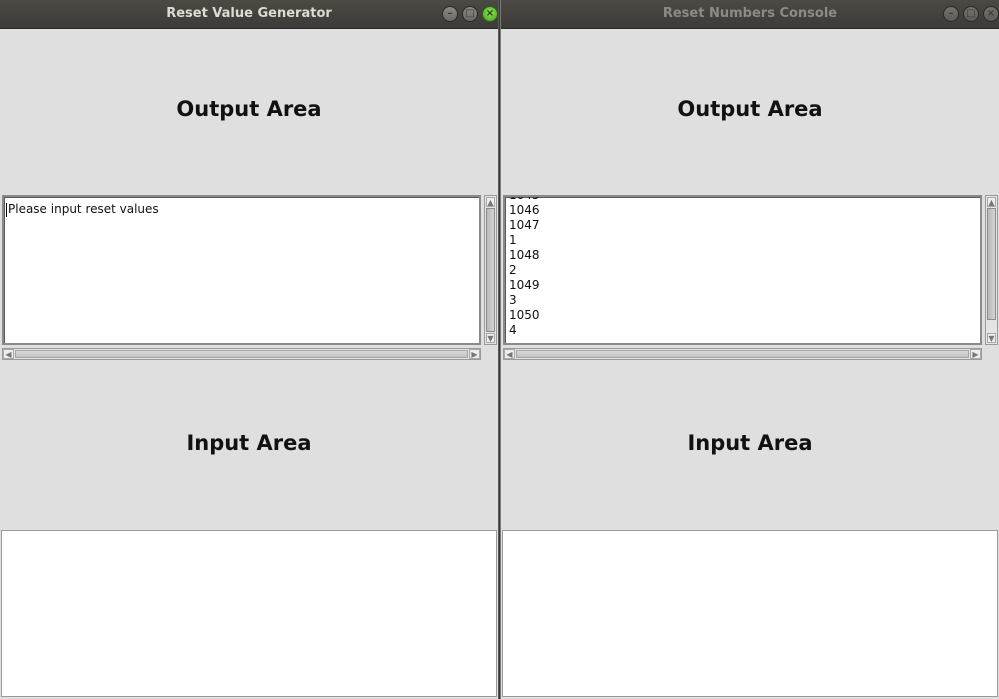  What do you see at coordinates (524, 198) in the screenshot?
I see `output-line: 1045` at bounding box center [524, 198].